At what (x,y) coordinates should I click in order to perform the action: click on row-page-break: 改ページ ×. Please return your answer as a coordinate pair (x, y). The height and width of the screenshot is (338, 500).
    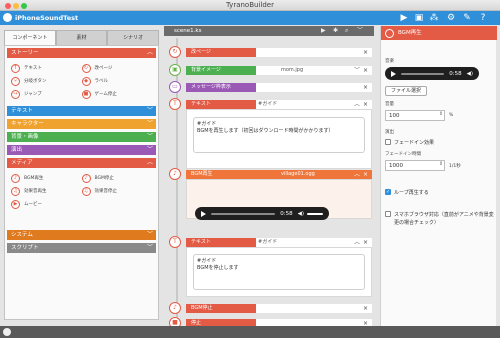
    Looking at the image, I should click on (279, 52).